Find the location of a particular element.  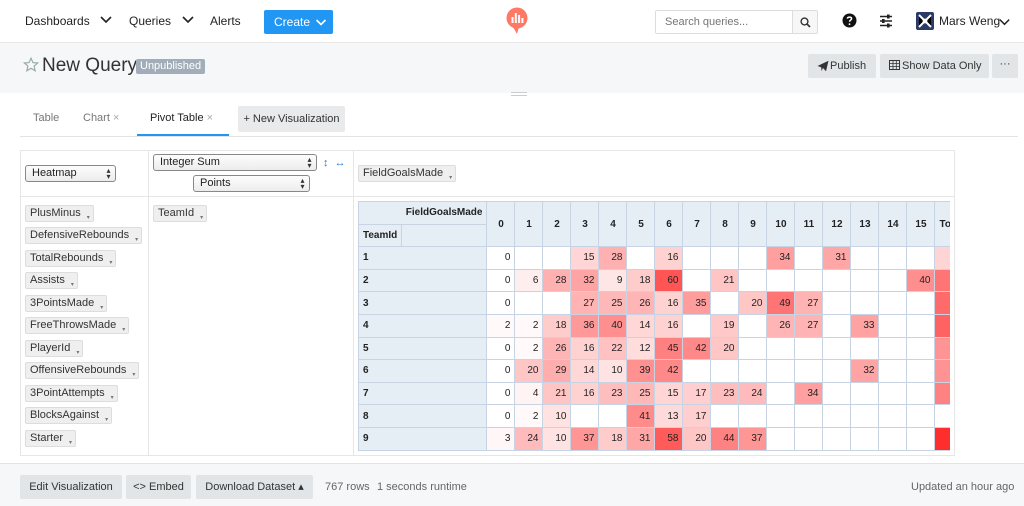

nav-dashboards: Dashboards is located at coordinates (57, 21).